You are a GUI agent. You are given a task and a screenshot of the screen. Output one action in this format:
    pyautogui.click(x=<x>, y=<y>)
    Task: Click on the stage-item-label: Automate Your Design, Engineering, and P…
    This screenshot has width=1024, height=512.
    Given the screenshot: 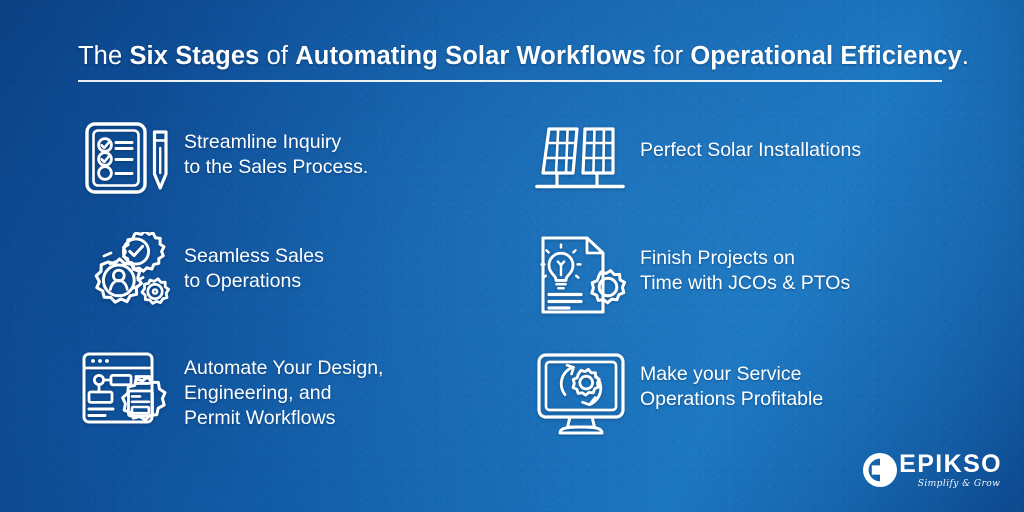 What is the action you would take?
    pyautogui.click(x=284, y=393)
    